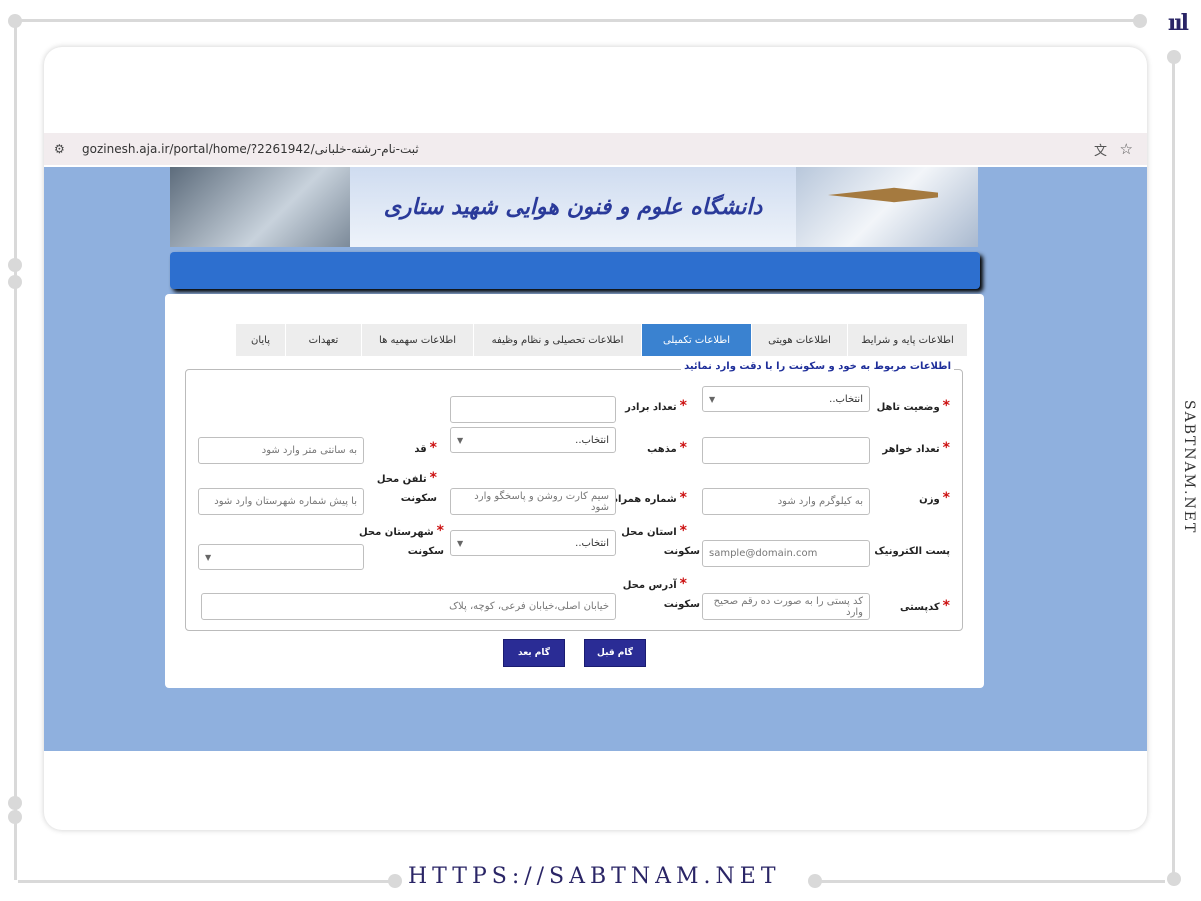 The height and width of the screenshot is (901, 1201). I want to click on step-label: اطلاعات تحصیلی و نظام وظیفه, so click(557, 340).